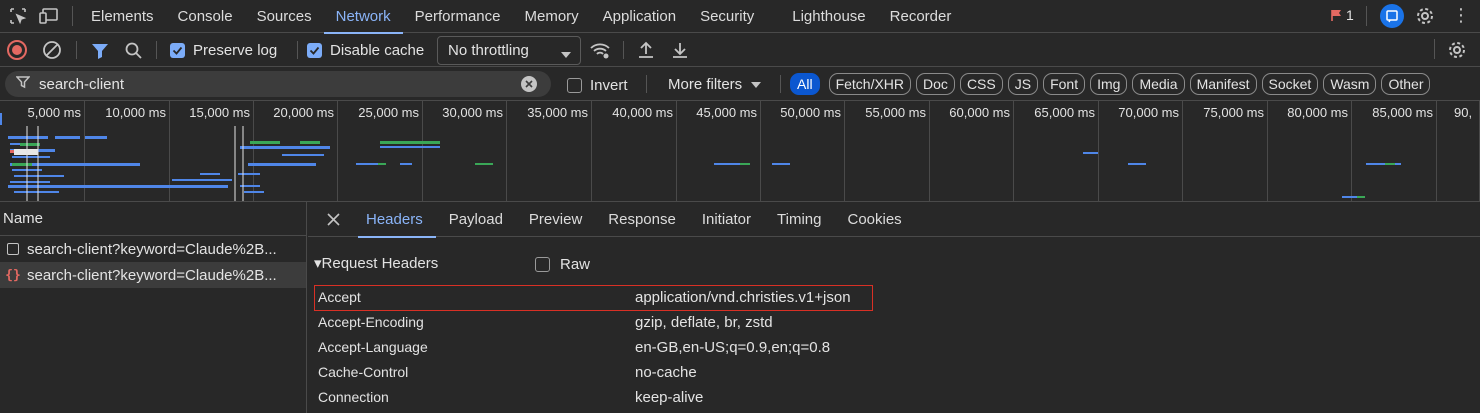 The height and width of the screenshot is (413, 1480). What do you see at coordinates (23, 84) in the screenshot?
I see `filter-funnel-icon` at bounding box center [23, 84].